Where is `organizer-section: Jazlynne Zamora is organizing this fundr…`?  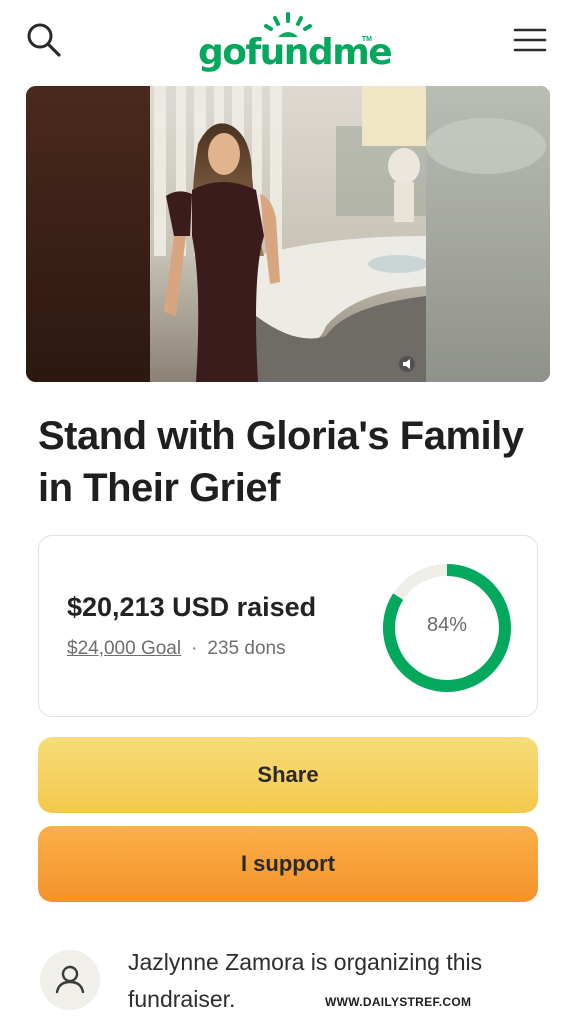
organizer-section: Jazlynne Zamora is organizing this fundr… is located at coordinates (288, 982).